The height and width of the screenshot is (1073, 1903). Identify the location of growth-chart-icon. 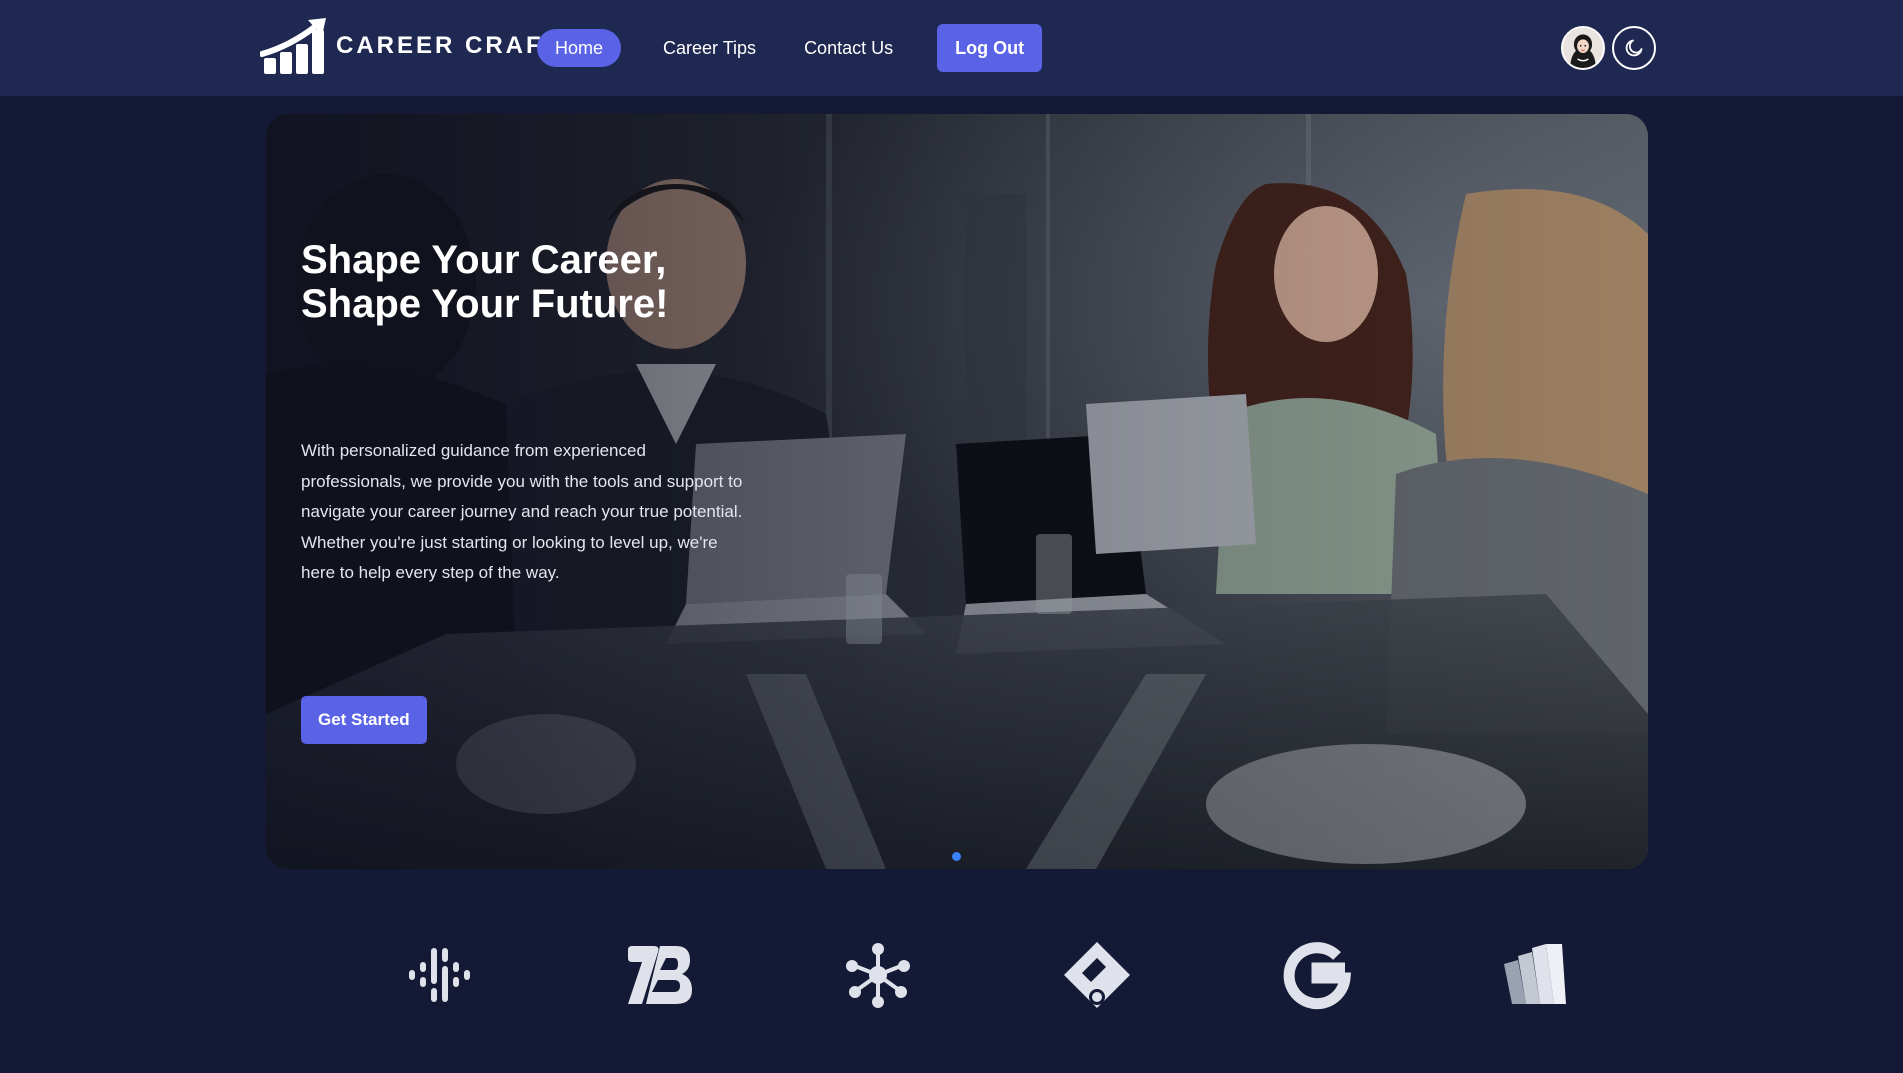
(293, 46).